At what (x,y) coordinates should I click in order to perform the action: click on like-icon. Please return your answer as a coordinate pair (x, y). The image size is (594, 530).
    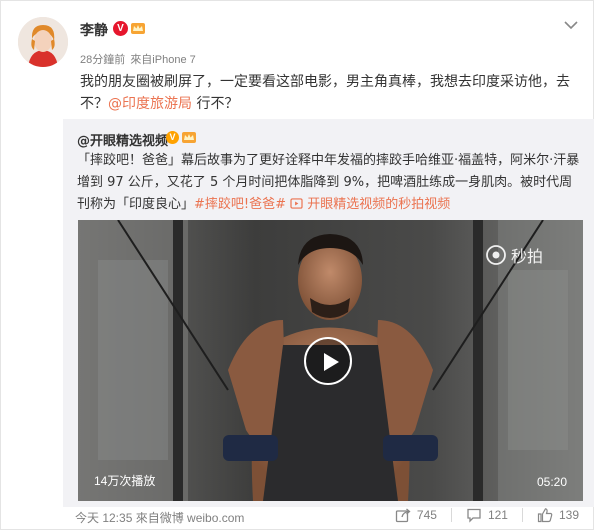
    Looking at the image, I should click on (545, 515).